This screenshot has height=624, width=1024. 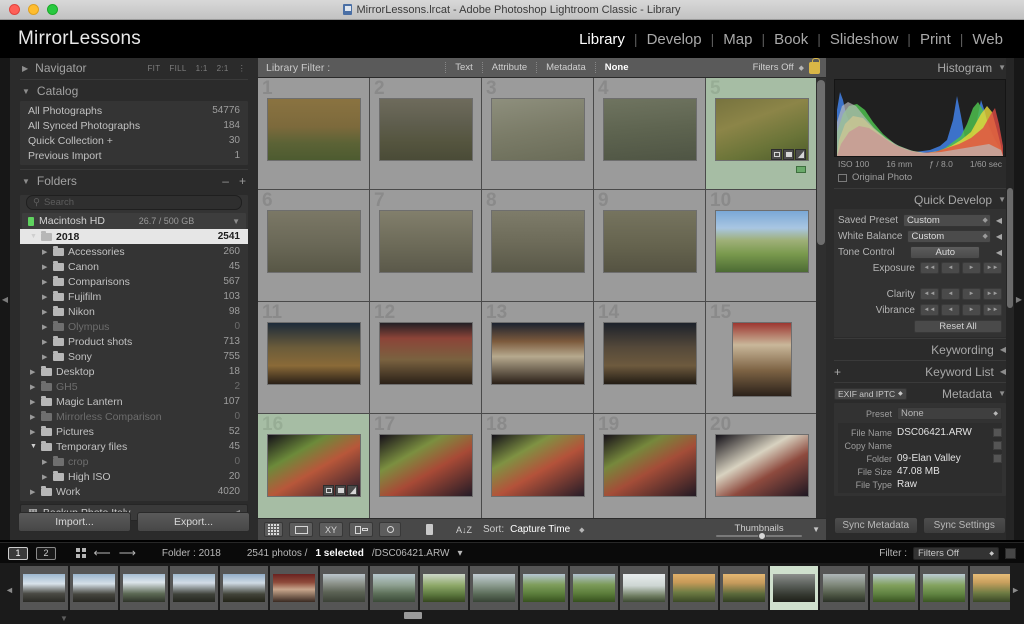 What do you see at coordinates (134, 155) in the screenshot?
I see `catalog-item-previous-import: Previous Import 1` at bounding box center [134, 155].